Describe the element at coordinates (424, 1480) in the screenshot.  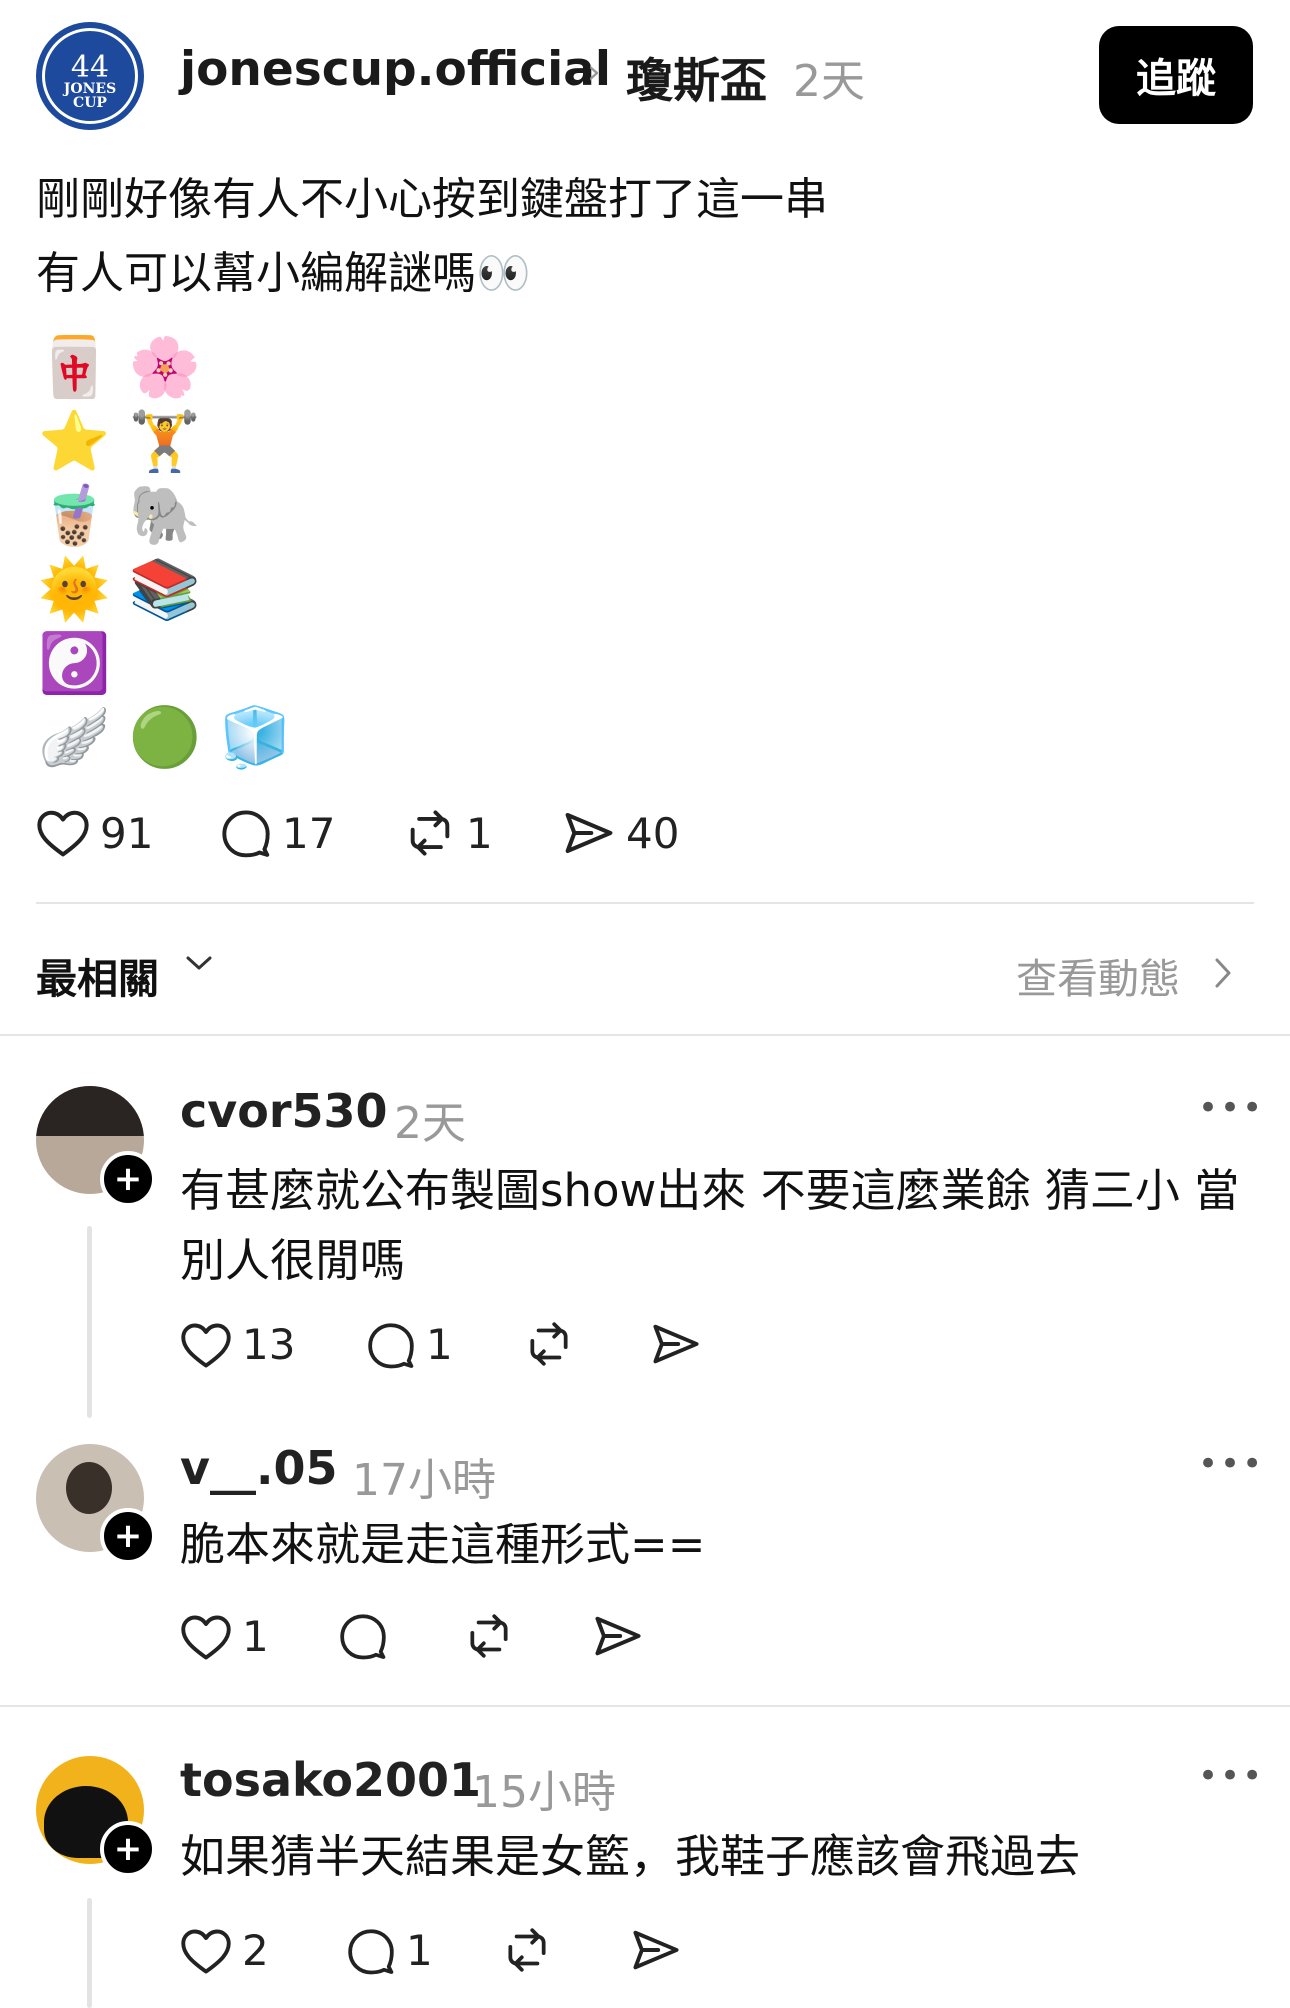
I see `comment-timestamp: 17小時` at that location.